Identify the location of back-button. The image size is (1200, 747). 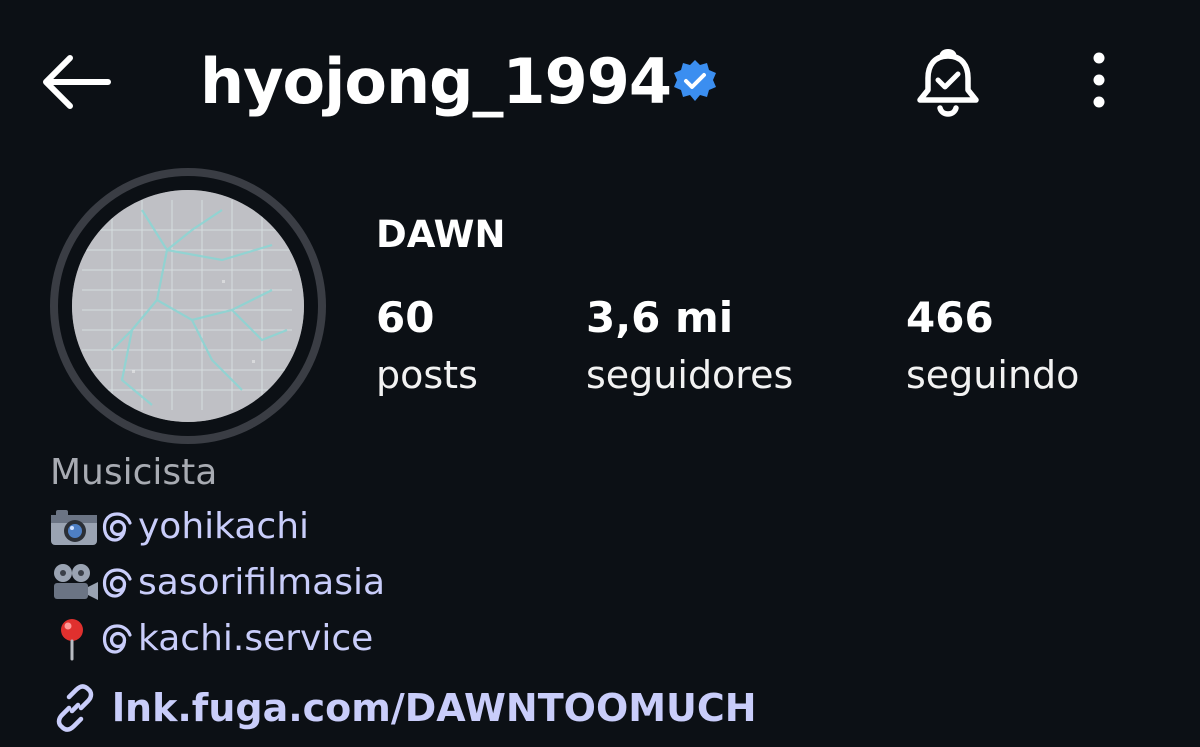
(76, 82).